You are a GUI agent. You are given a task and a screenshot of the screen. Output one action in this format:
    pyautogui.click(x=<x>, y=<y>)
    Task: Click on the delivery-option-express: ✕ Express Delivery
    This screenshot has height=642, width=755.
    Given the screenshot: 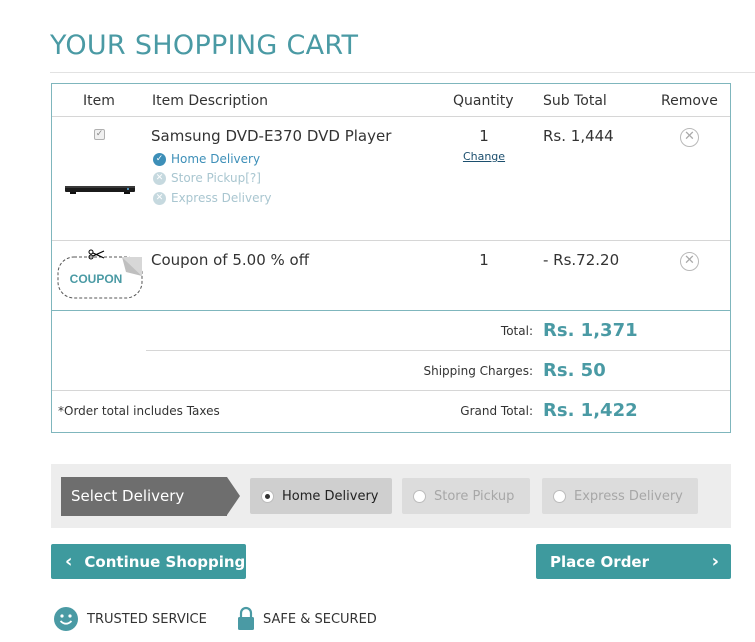 What is the action you would take?
    pyautogui.click(x=212, y=198)
    